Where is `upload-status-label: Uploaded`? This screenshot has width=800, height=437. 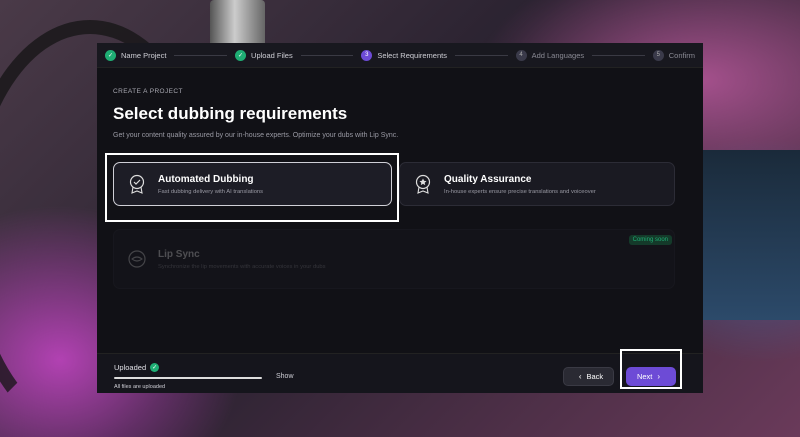
upload-status-label: Uploaded is located at coordinates (130, 367).